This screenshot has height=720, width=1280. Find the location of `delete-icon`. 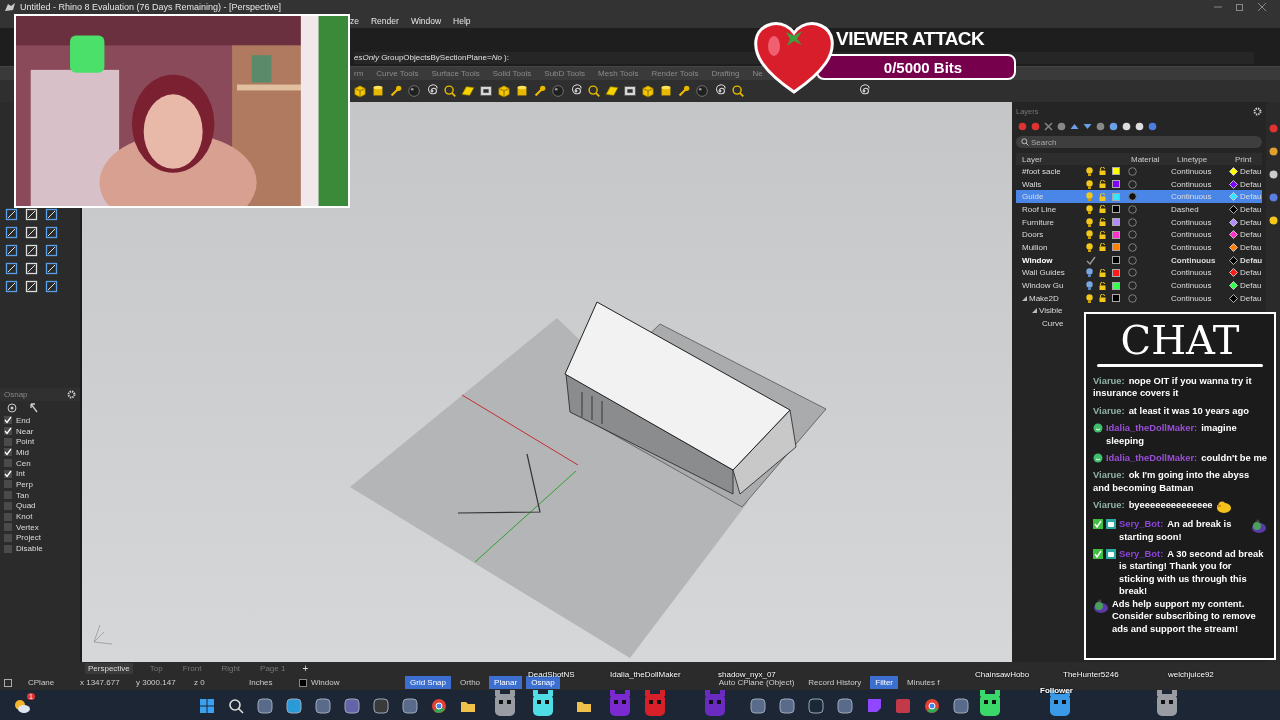

delete-icon is located at coordinates (1048, 126).